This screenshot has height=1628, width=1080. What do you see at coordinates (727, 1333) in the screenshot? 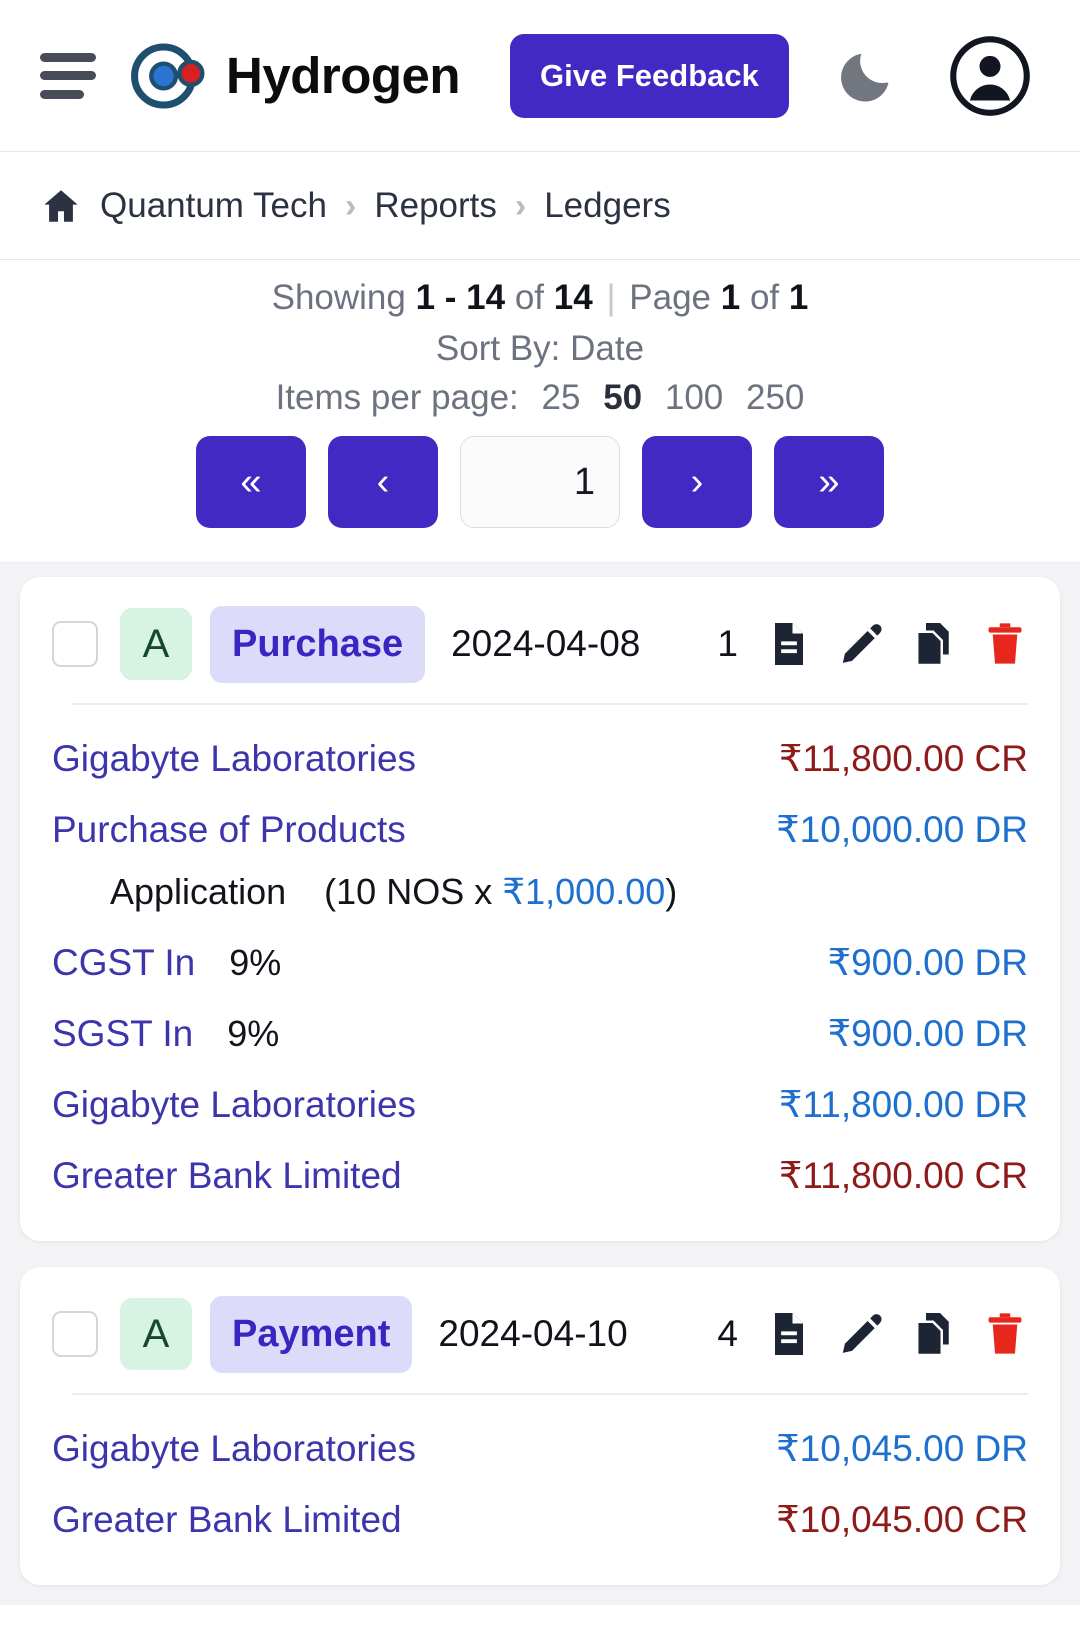
I see `entry-number: 4` at bounding box center [727, 1333].